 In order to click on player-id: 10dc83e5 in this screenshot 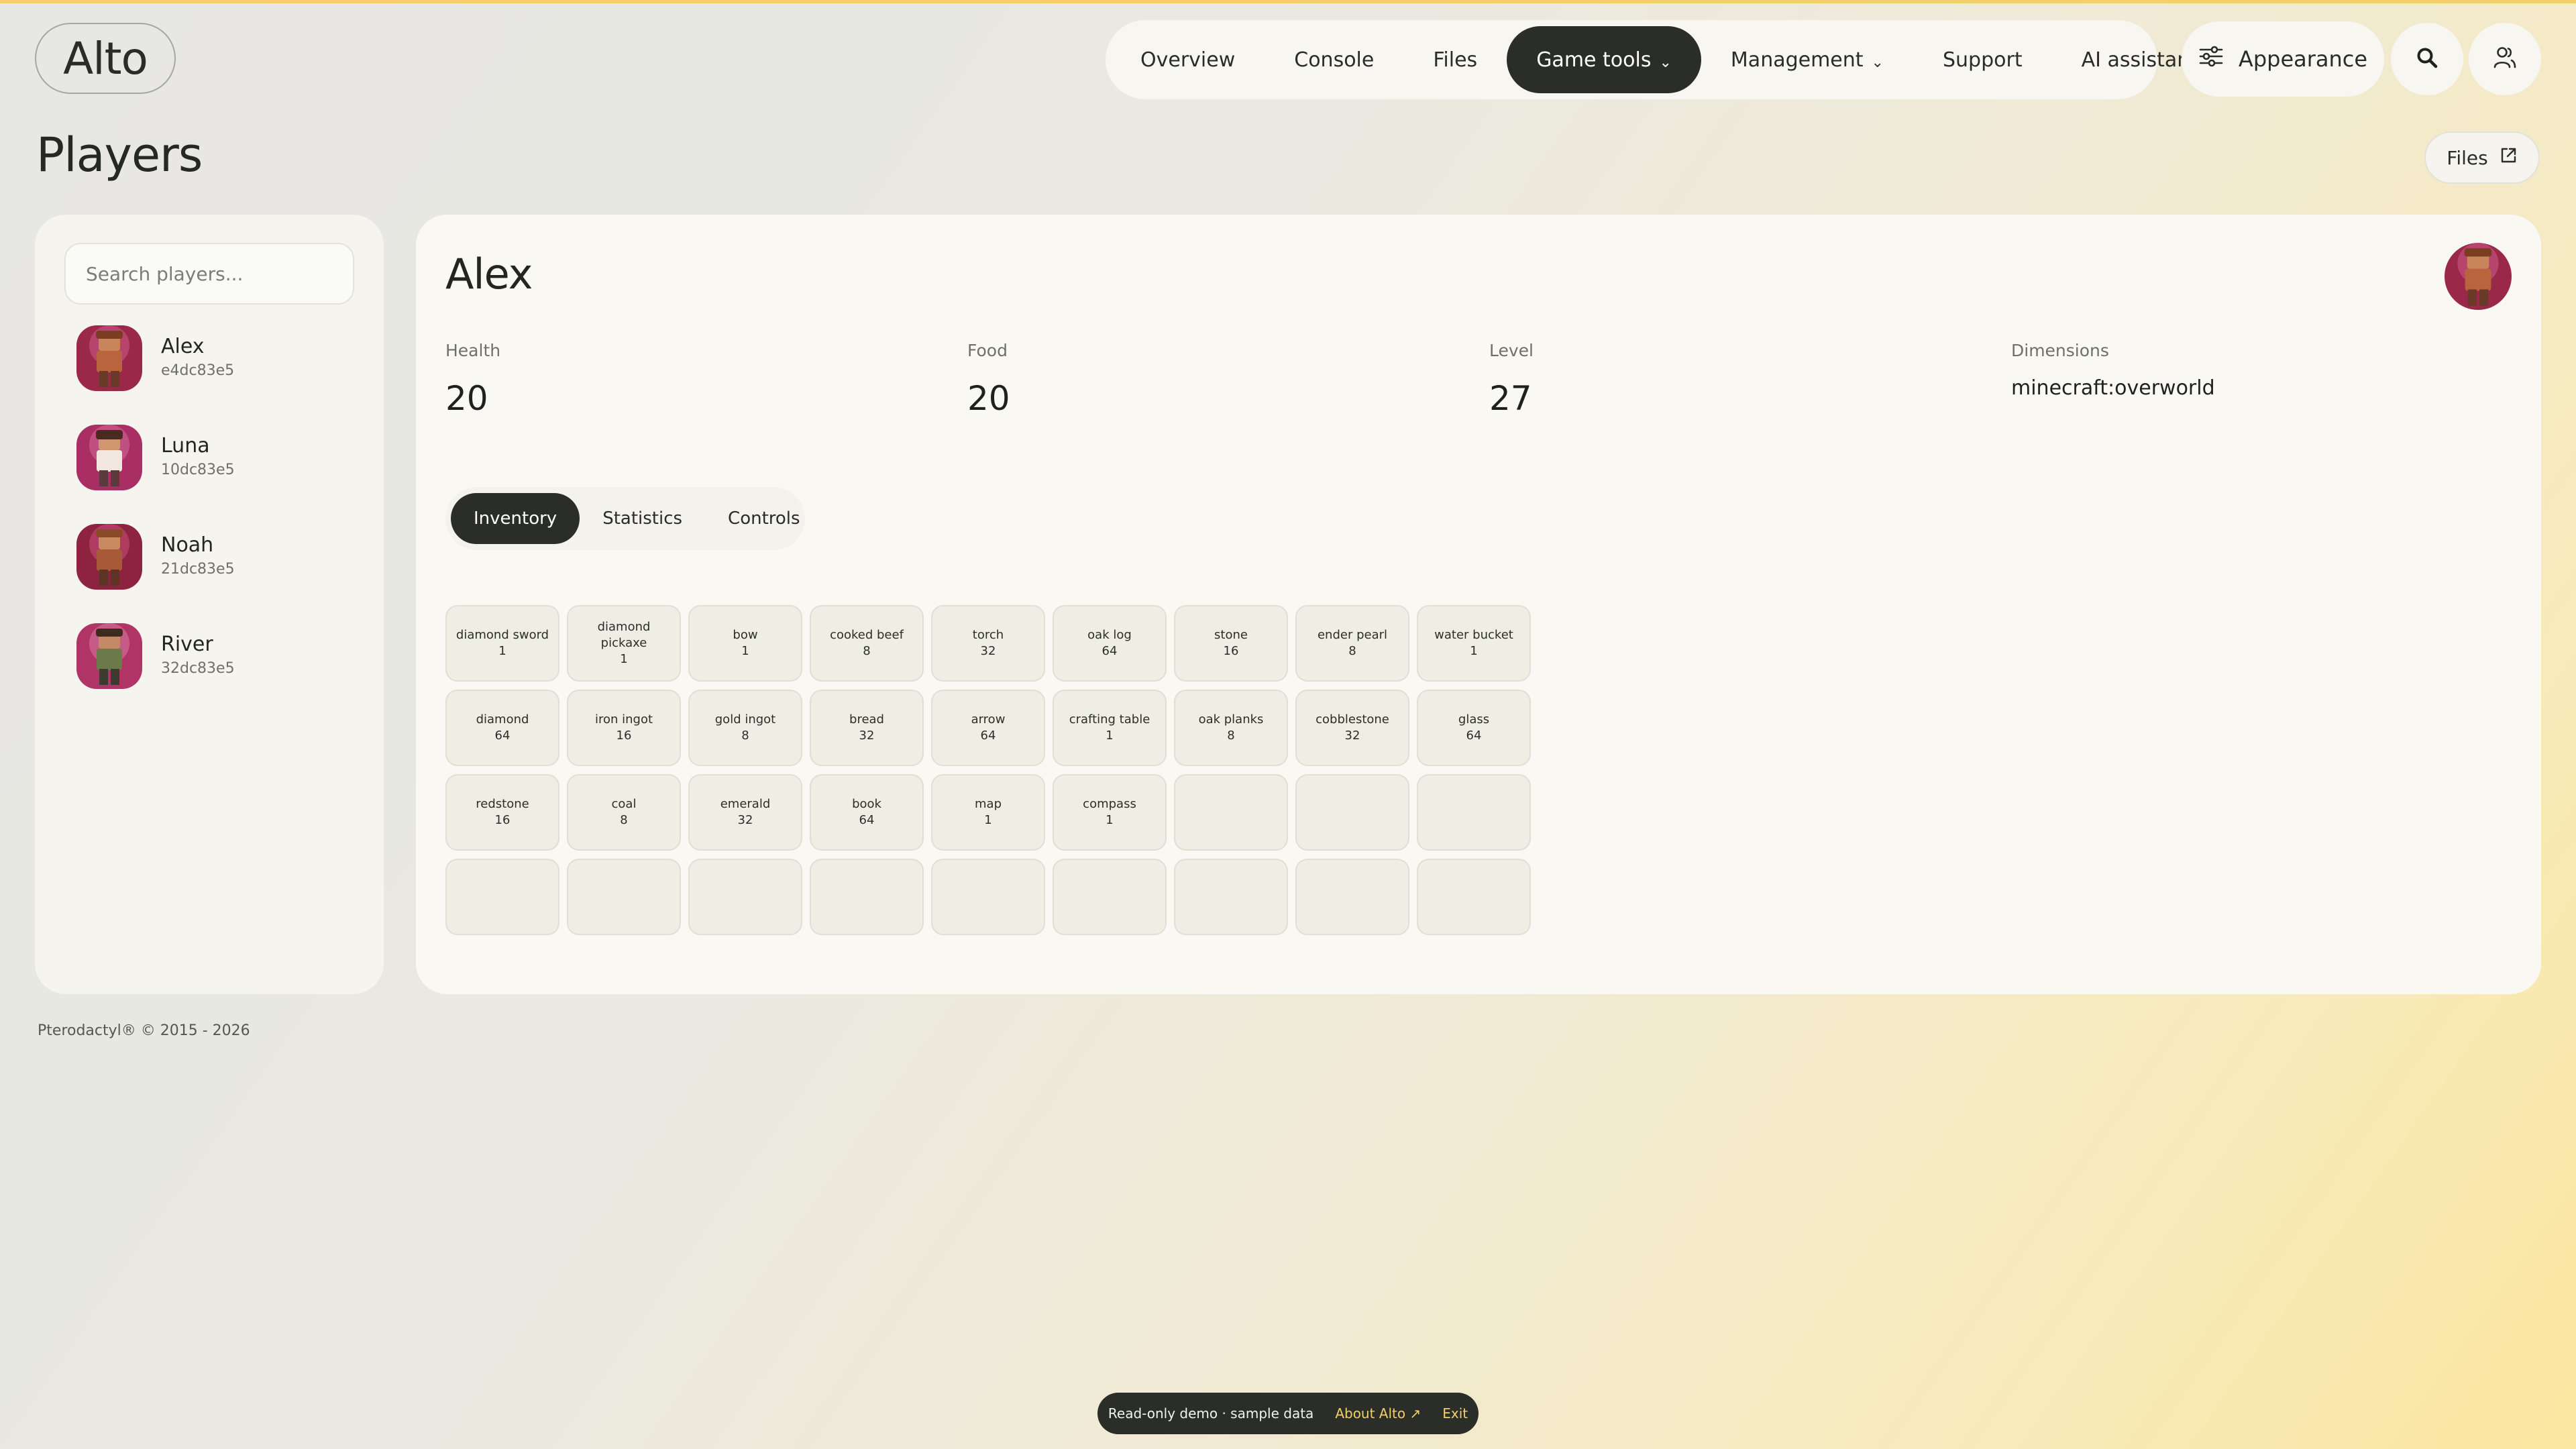, I will do `click(198, 470)`.